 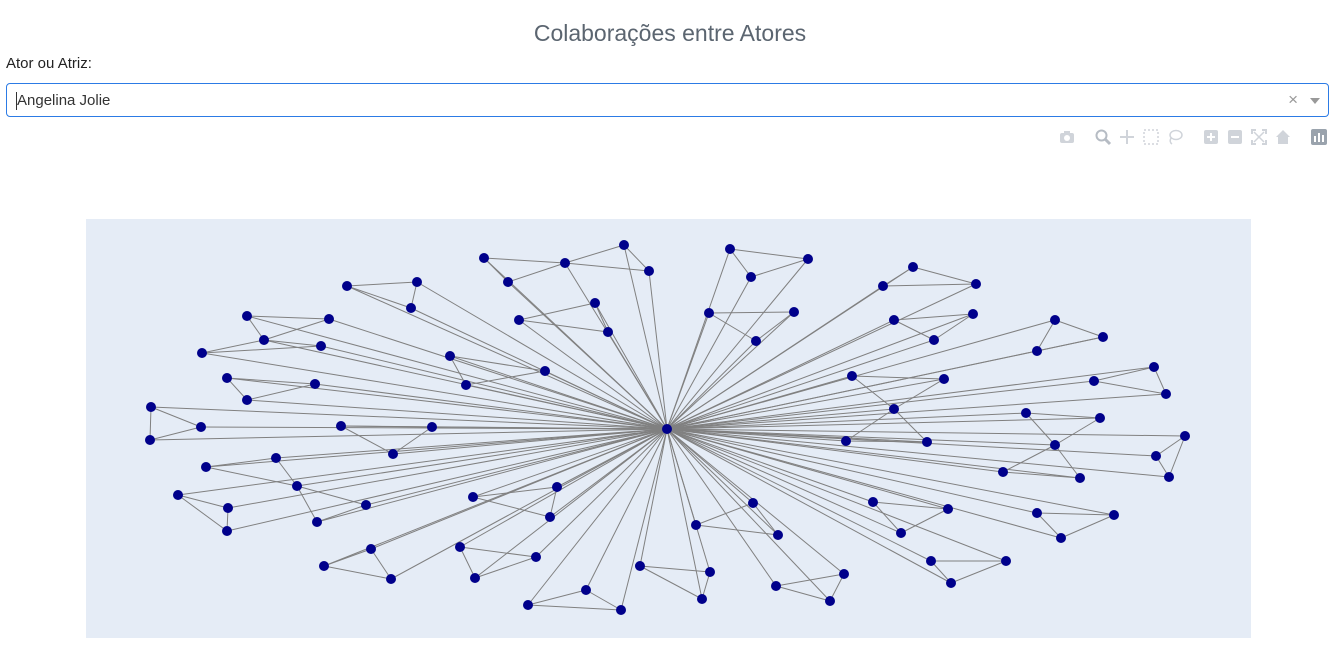 What do you see at coordinates (667, 429) in the screenshot?
I see `node-center` at bounding box center [667, 429].